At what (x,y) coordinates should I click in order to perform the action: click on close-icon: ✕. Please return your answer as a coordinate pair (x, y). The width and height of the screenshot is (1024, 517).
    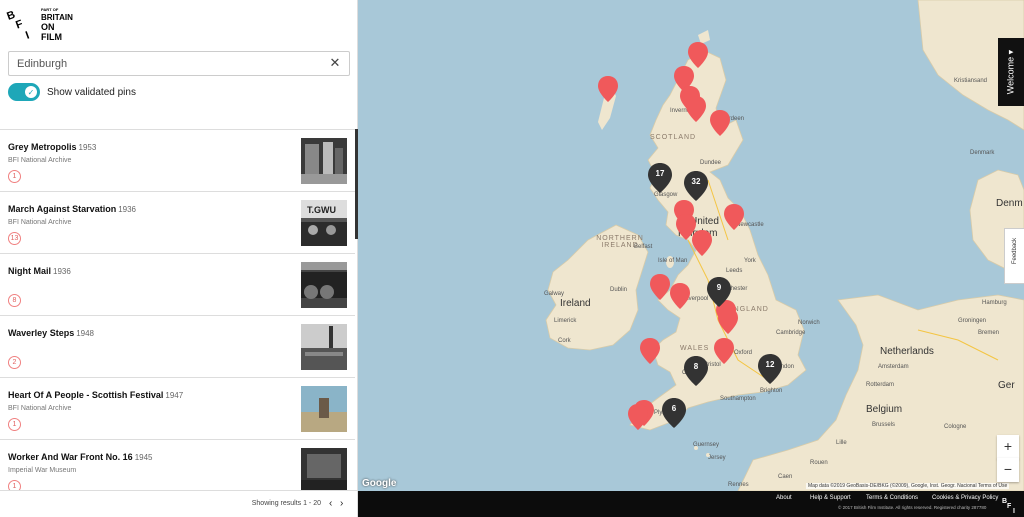
    Looking at the image, I should click on (335, 63).